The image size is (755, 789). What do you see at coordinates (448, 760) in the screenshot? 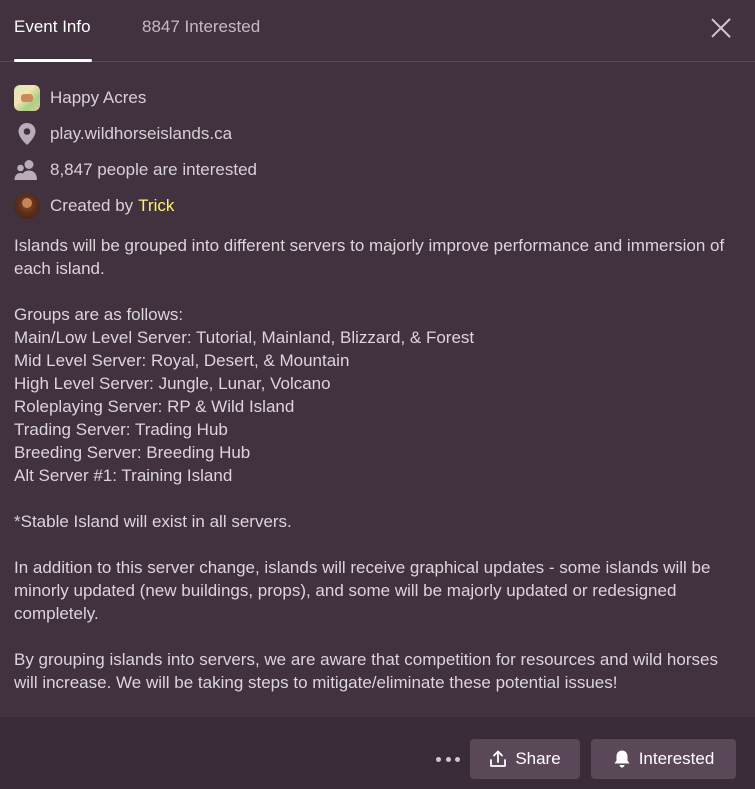
I see `more-options-icon` at bounding box center [448, 760].